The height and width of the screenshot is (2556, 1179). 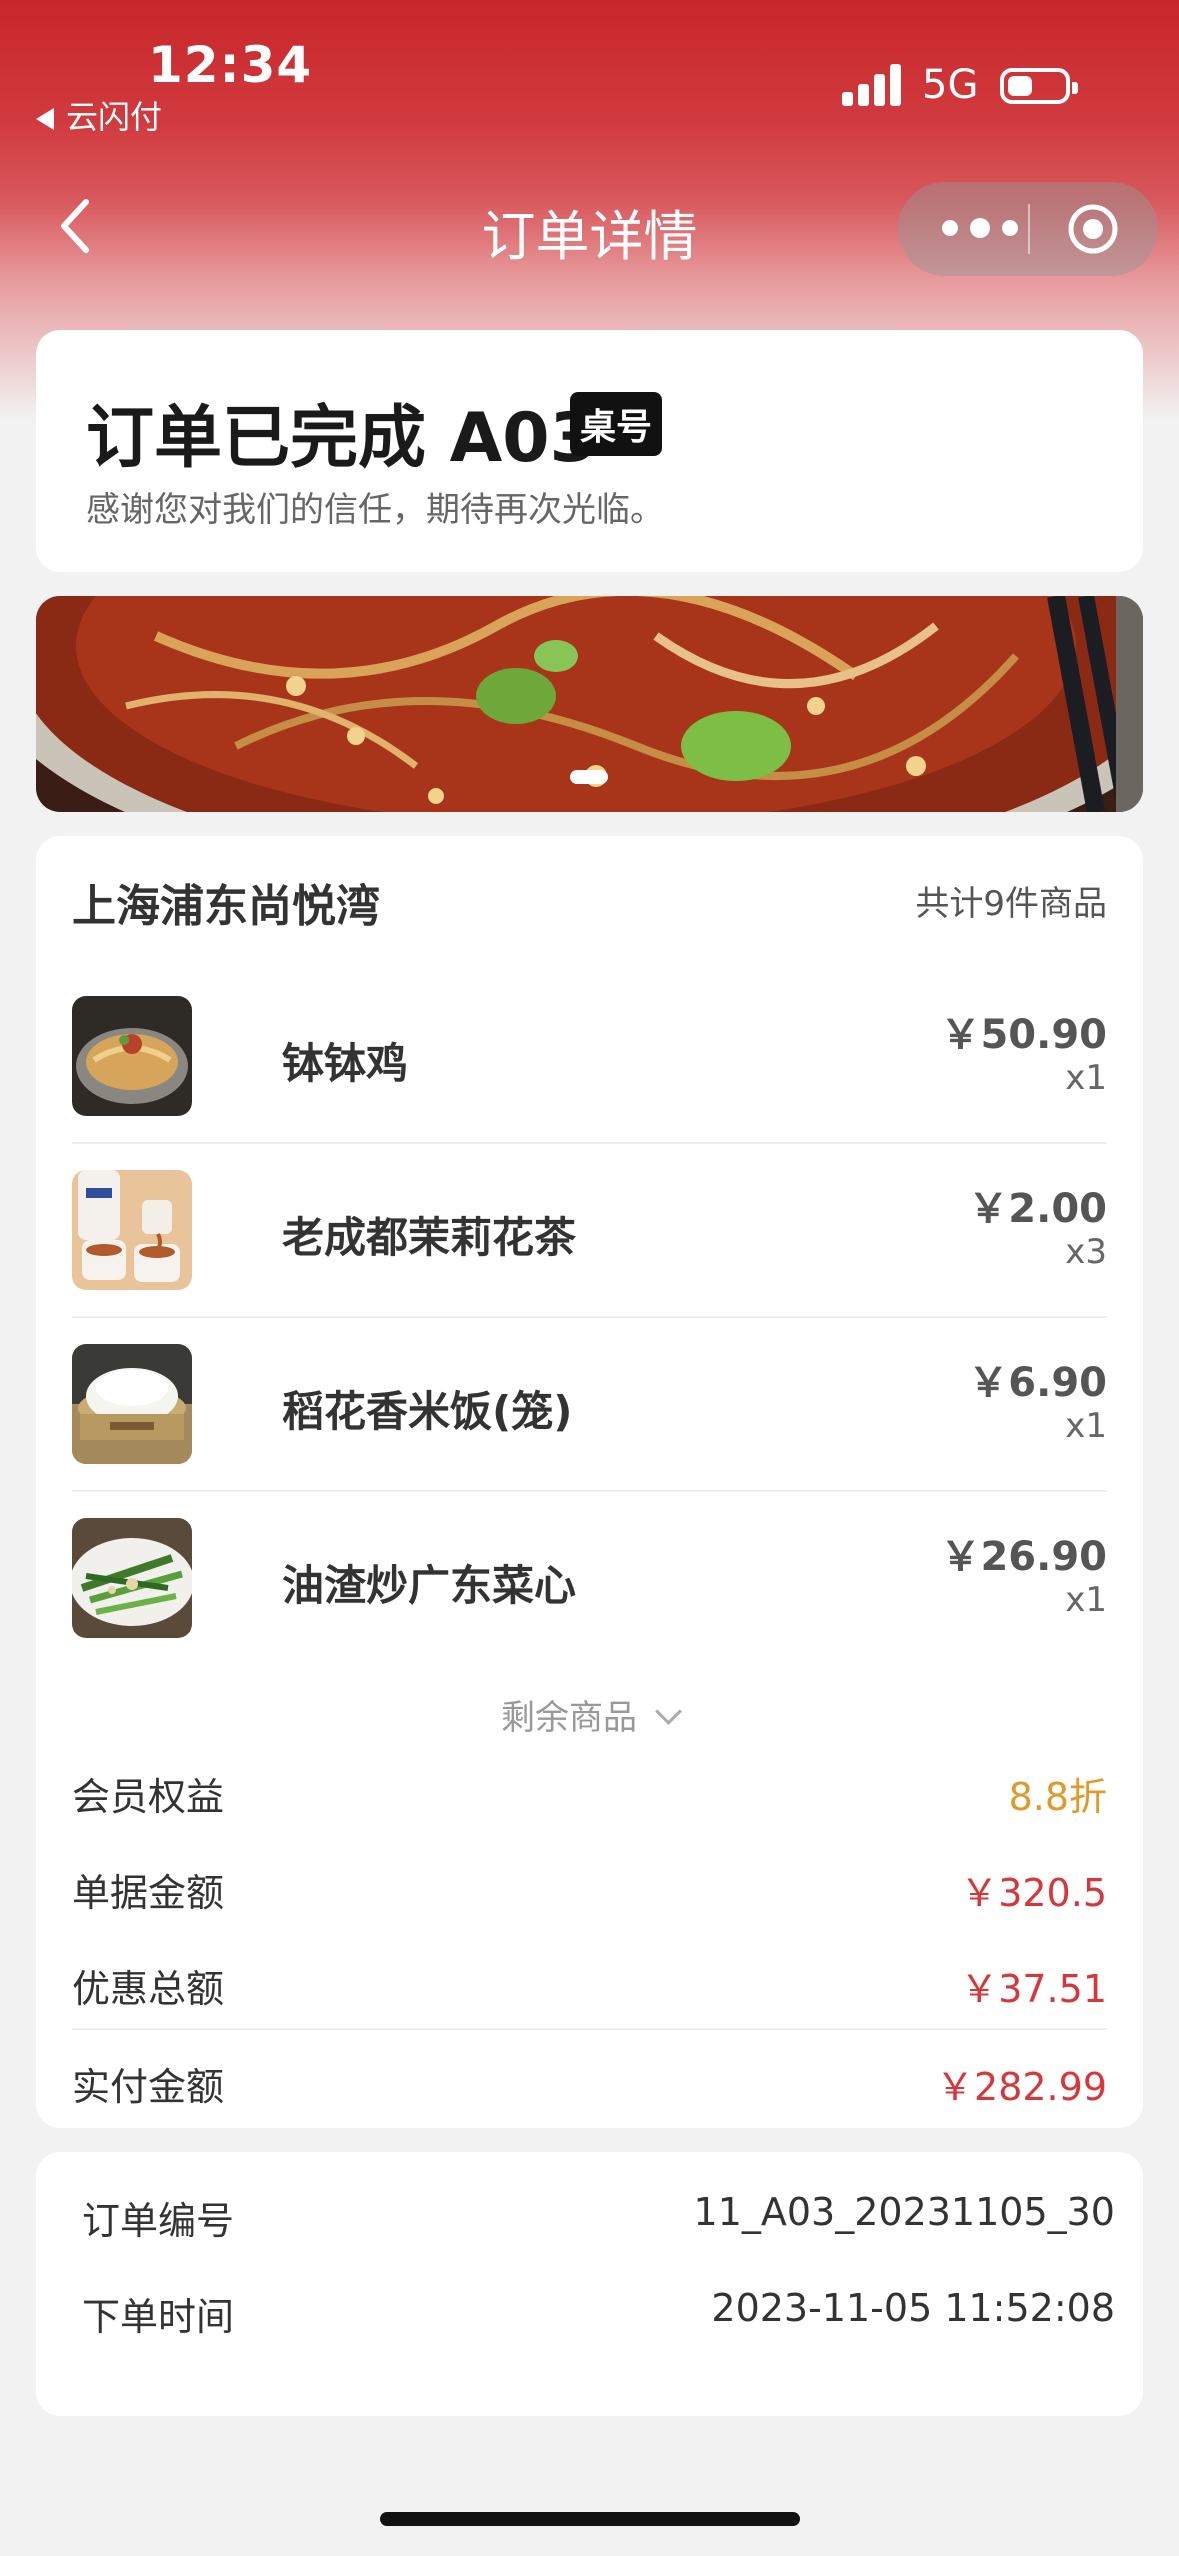 What do you see at coordinates (983, 229) in the screenshot?
I see `more-icon` at bounding box center [983, 229].